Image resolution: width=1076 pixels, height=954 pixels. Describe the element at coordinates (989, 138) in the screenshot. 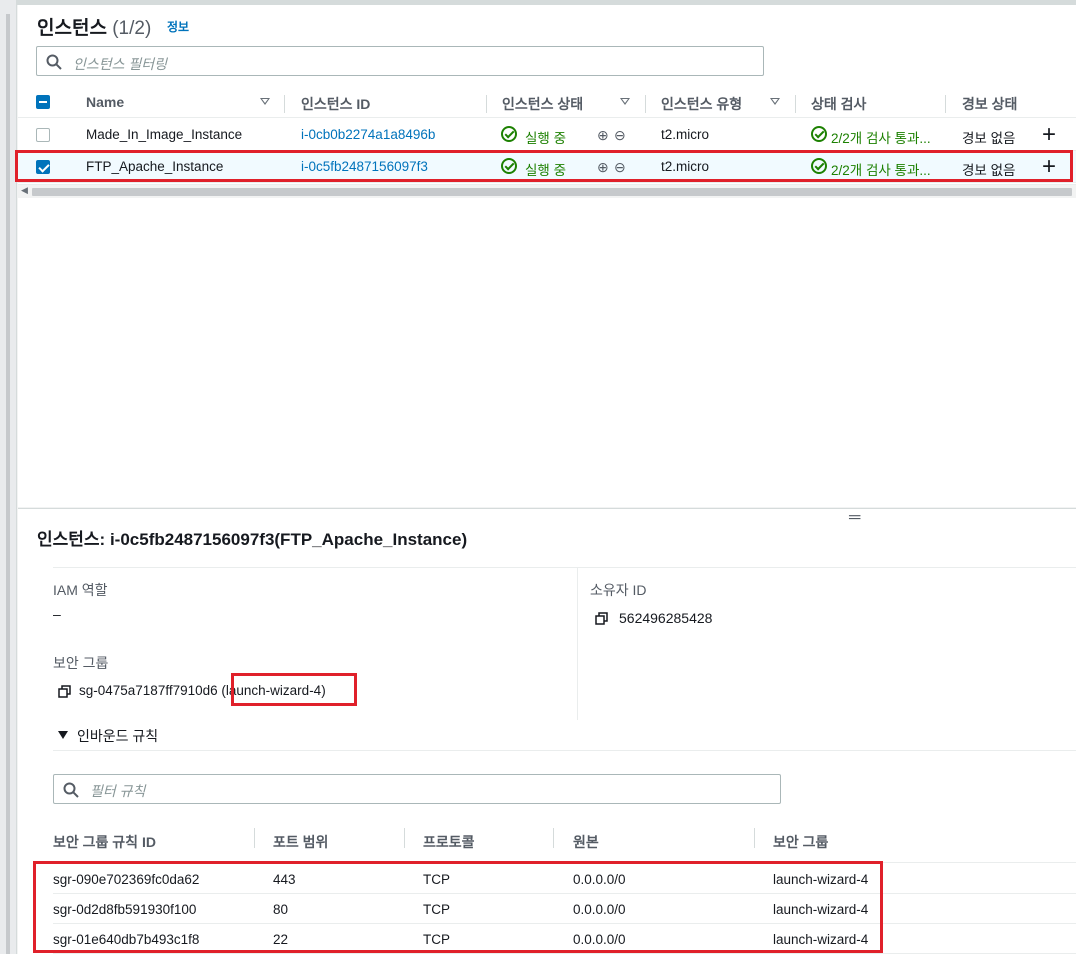

I see `alarm-status: 경보 없음` at that location.